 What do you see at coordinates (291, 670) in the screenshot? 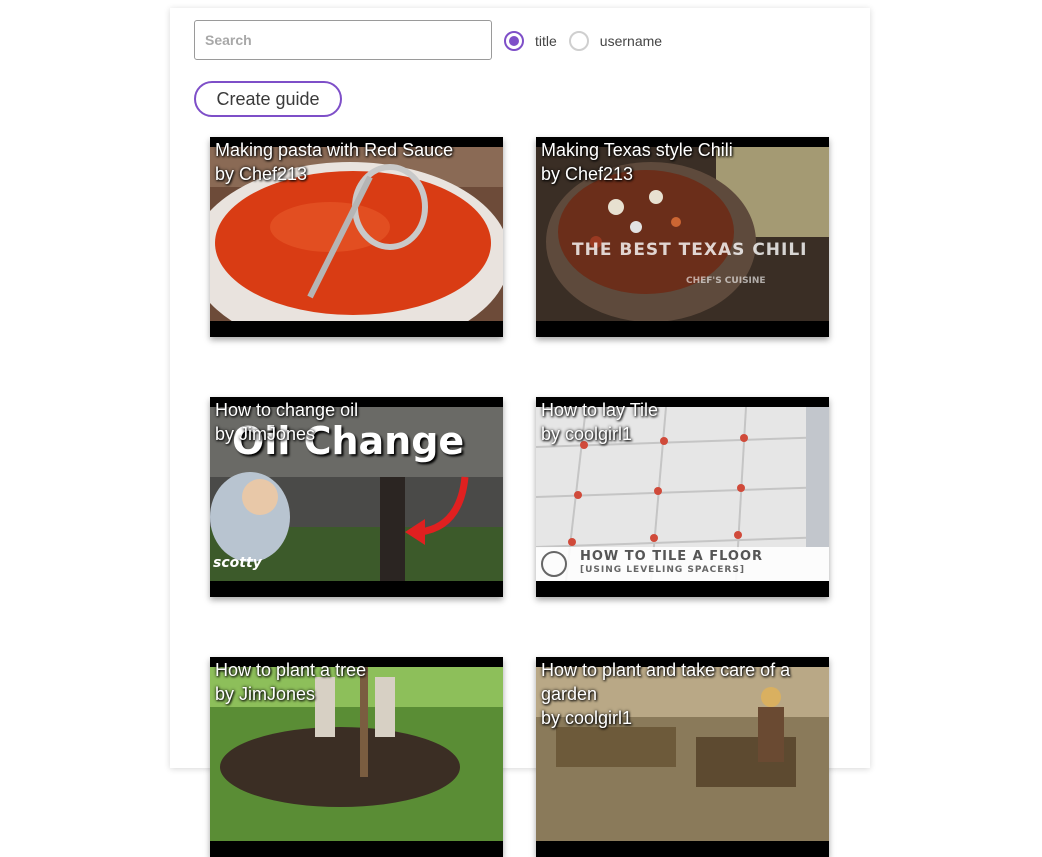
I see `guide-title: How to plant a tree` at bounding box center [291, 670].